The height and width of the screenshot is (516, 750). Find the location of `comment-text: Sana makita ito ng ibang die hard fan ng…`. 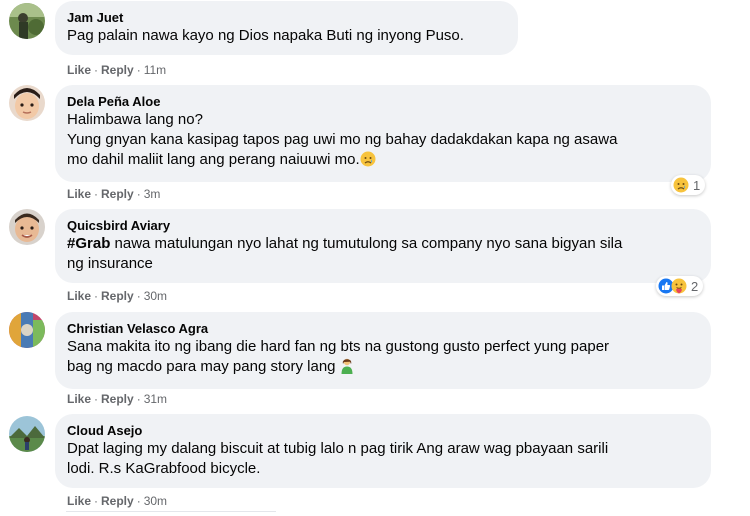

comment-text: Sana makita ito ng ibang die hard fan ng… is located at coordinates (383, 358).